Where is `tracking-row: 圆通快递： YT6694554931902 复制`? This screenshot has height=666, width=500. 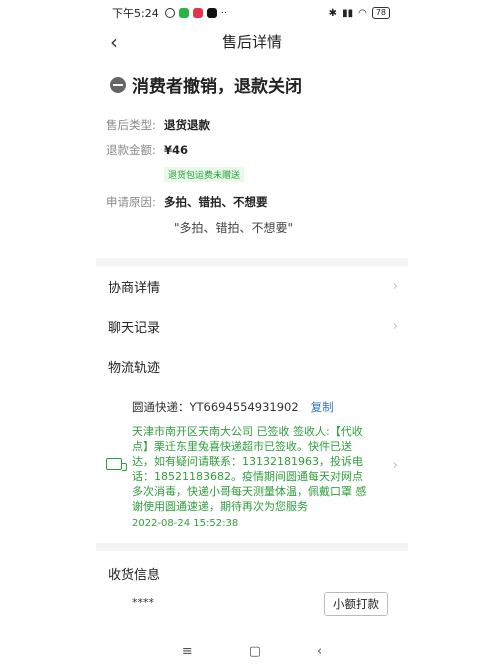
tracking-row: 圆通快递： YT6694554931902 复制 is located at coordinates (270, 407).